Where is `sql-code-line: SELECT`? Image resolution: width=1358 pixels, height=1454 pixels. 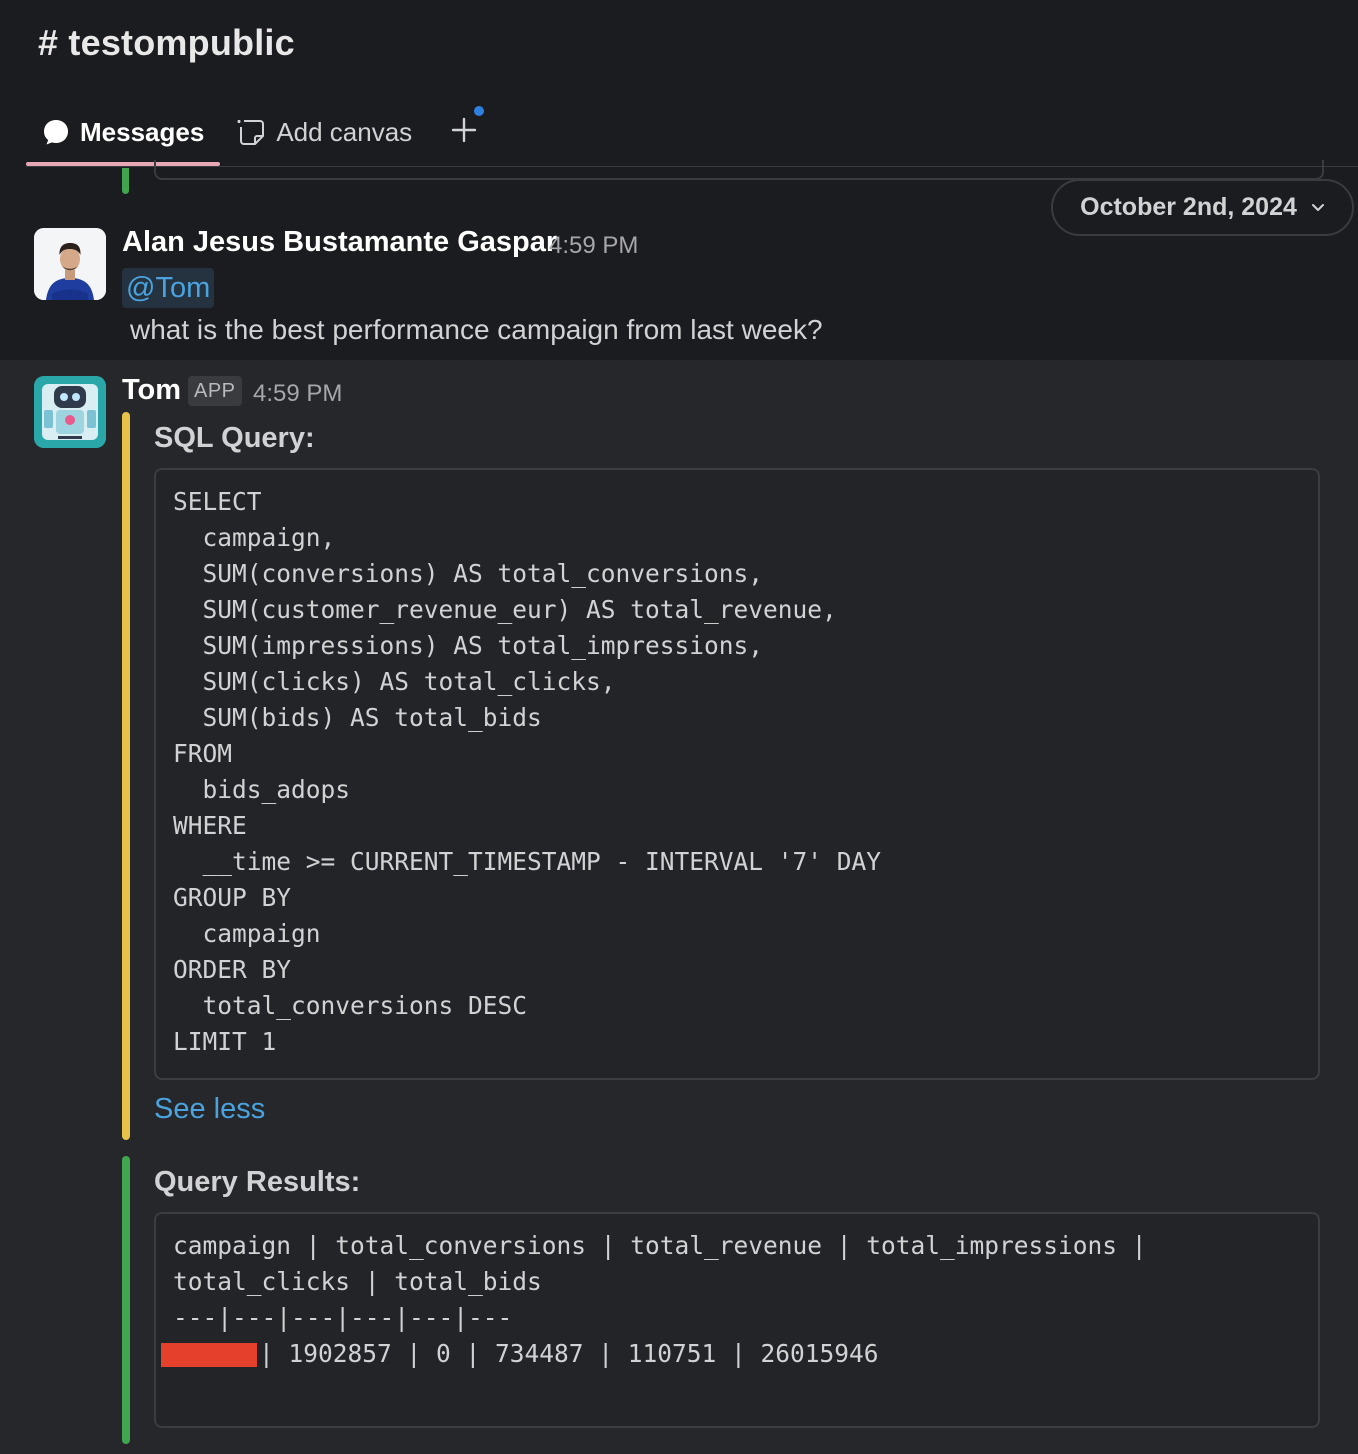
sql-code-line: SELECT is located at coordinates (217, 501).